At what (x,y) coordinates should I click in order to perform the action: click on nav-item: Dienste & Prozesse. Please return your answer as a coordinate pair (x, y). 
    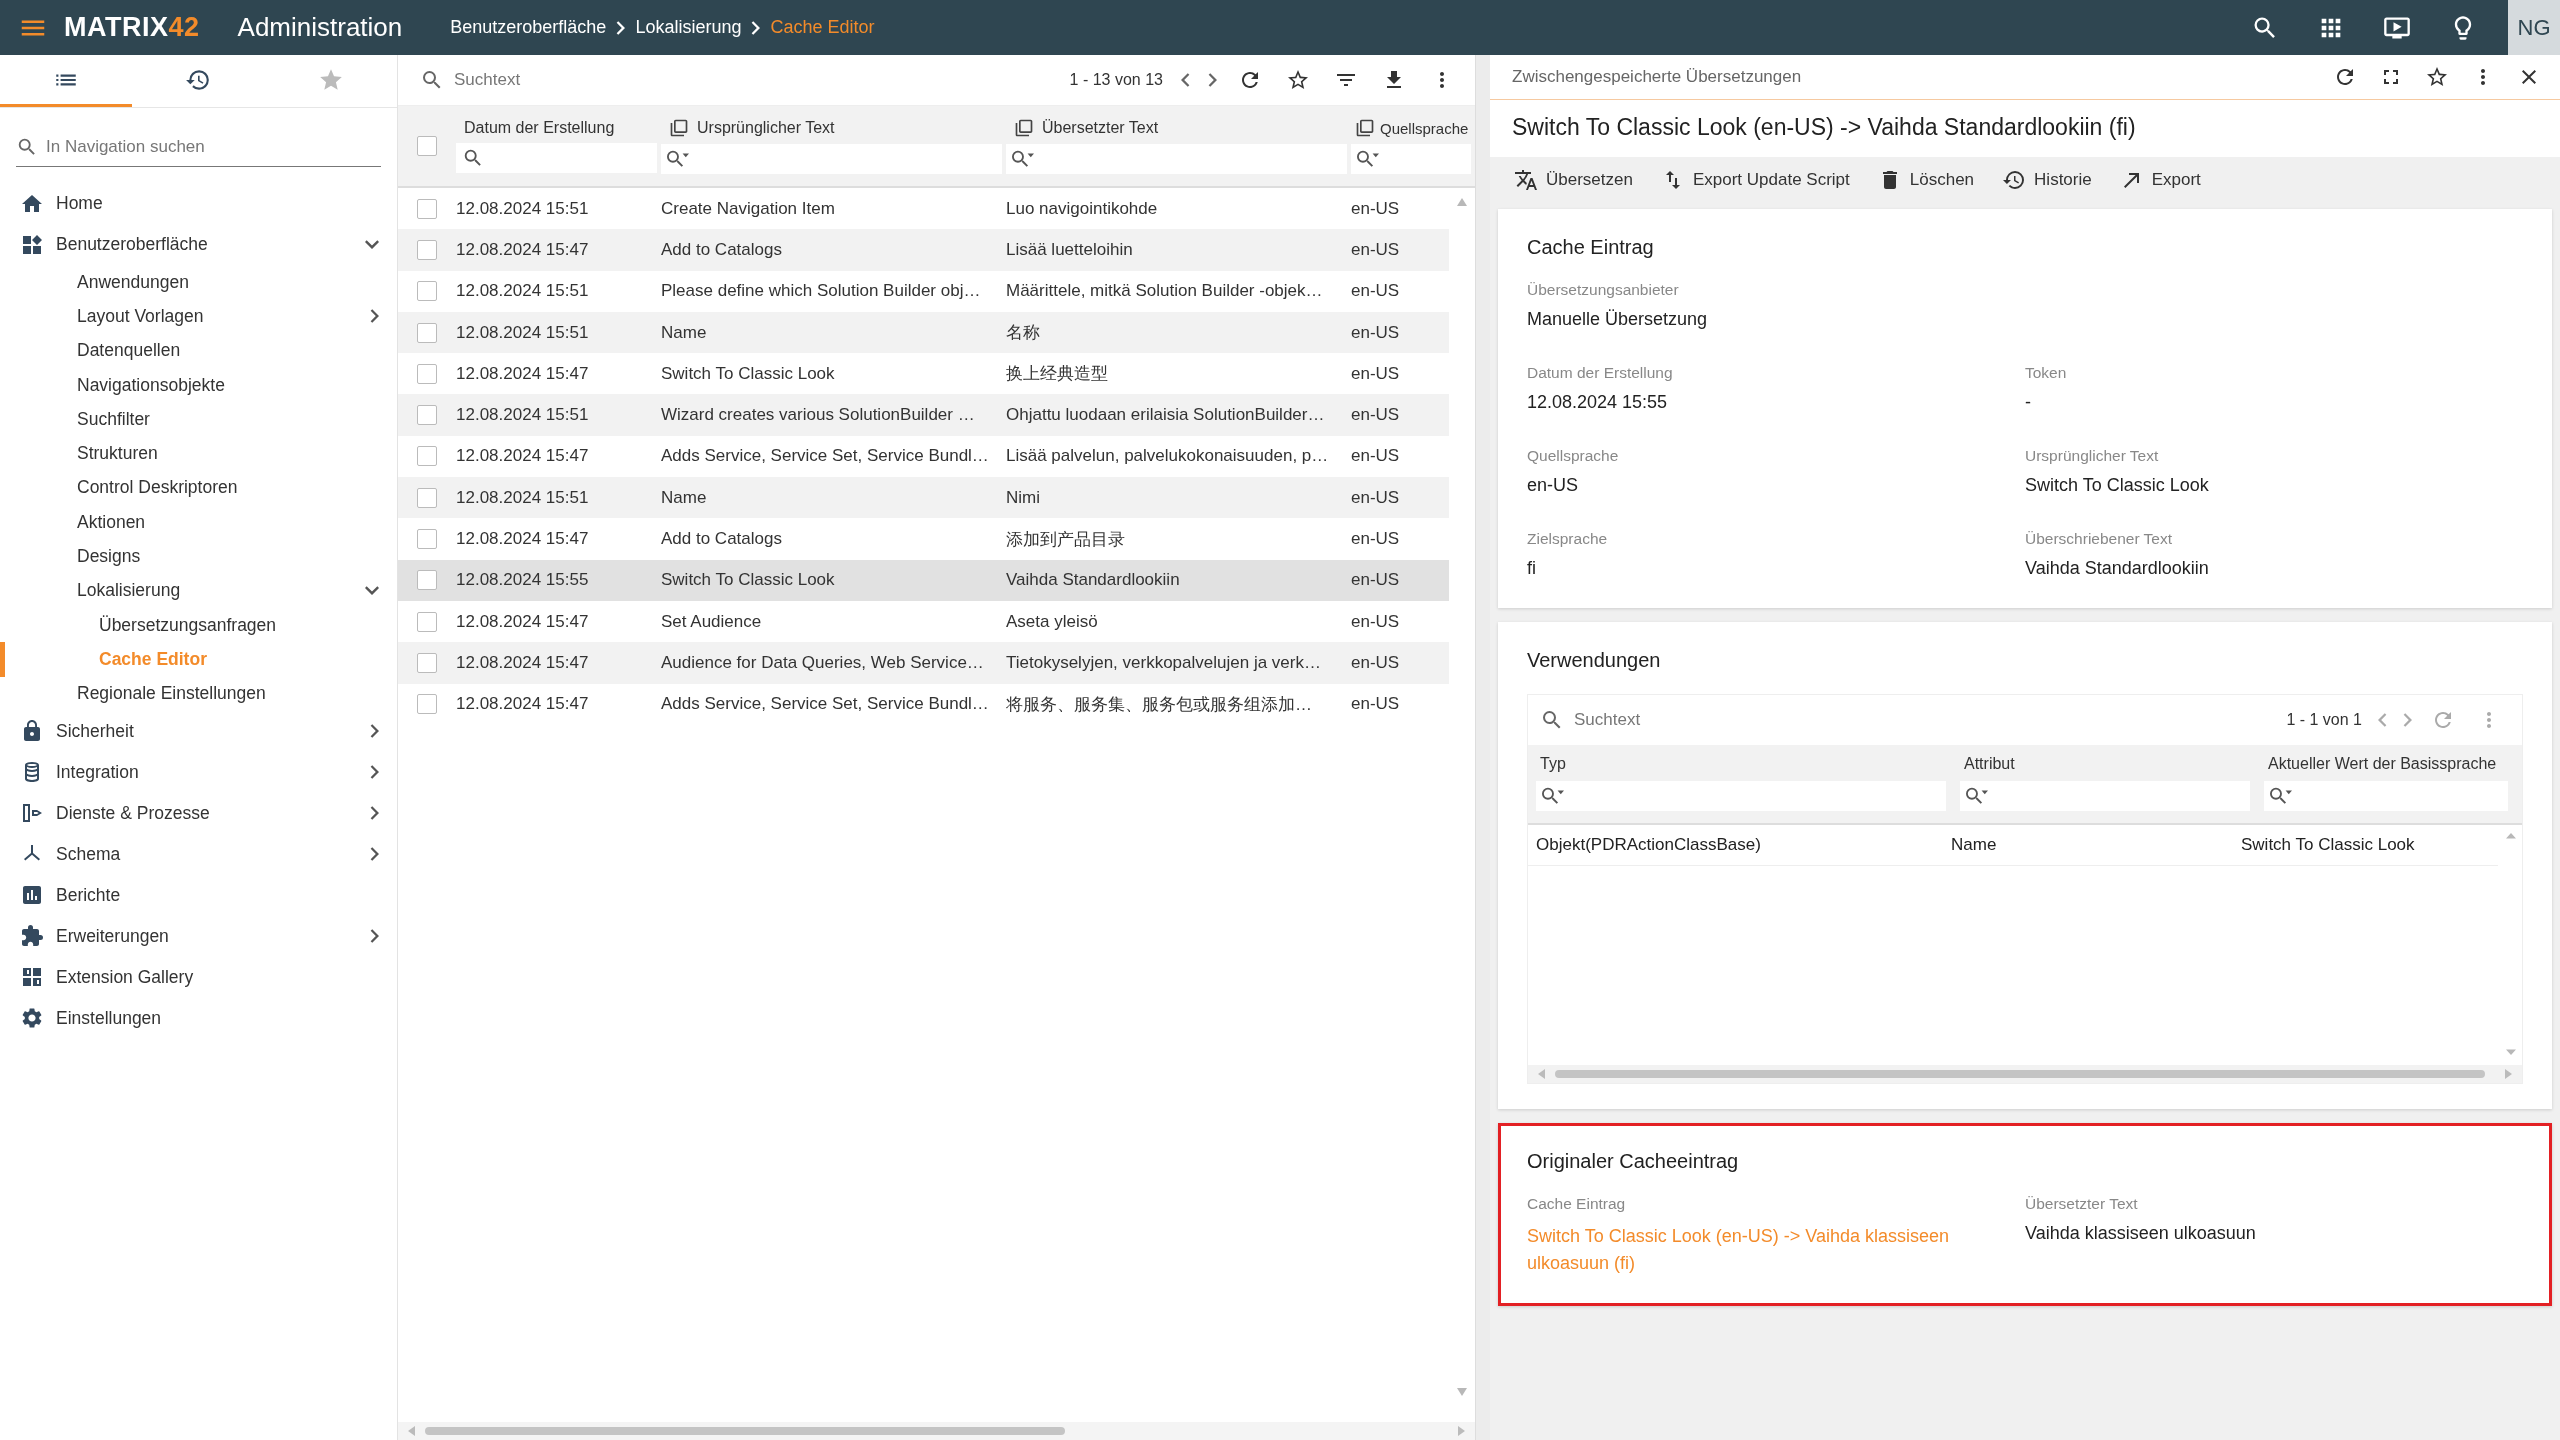
    Looking at the image, I should click on (198, 813).